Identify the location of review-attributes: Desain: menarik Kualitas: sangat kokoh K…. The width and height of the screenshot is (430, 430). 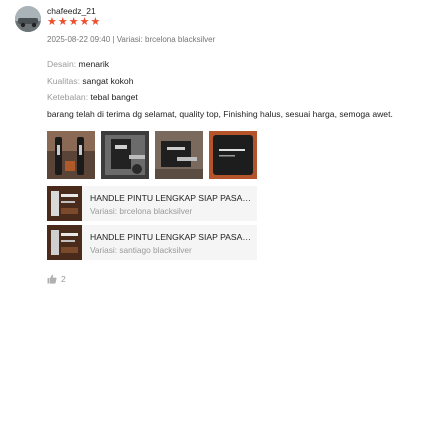
(92, 81).